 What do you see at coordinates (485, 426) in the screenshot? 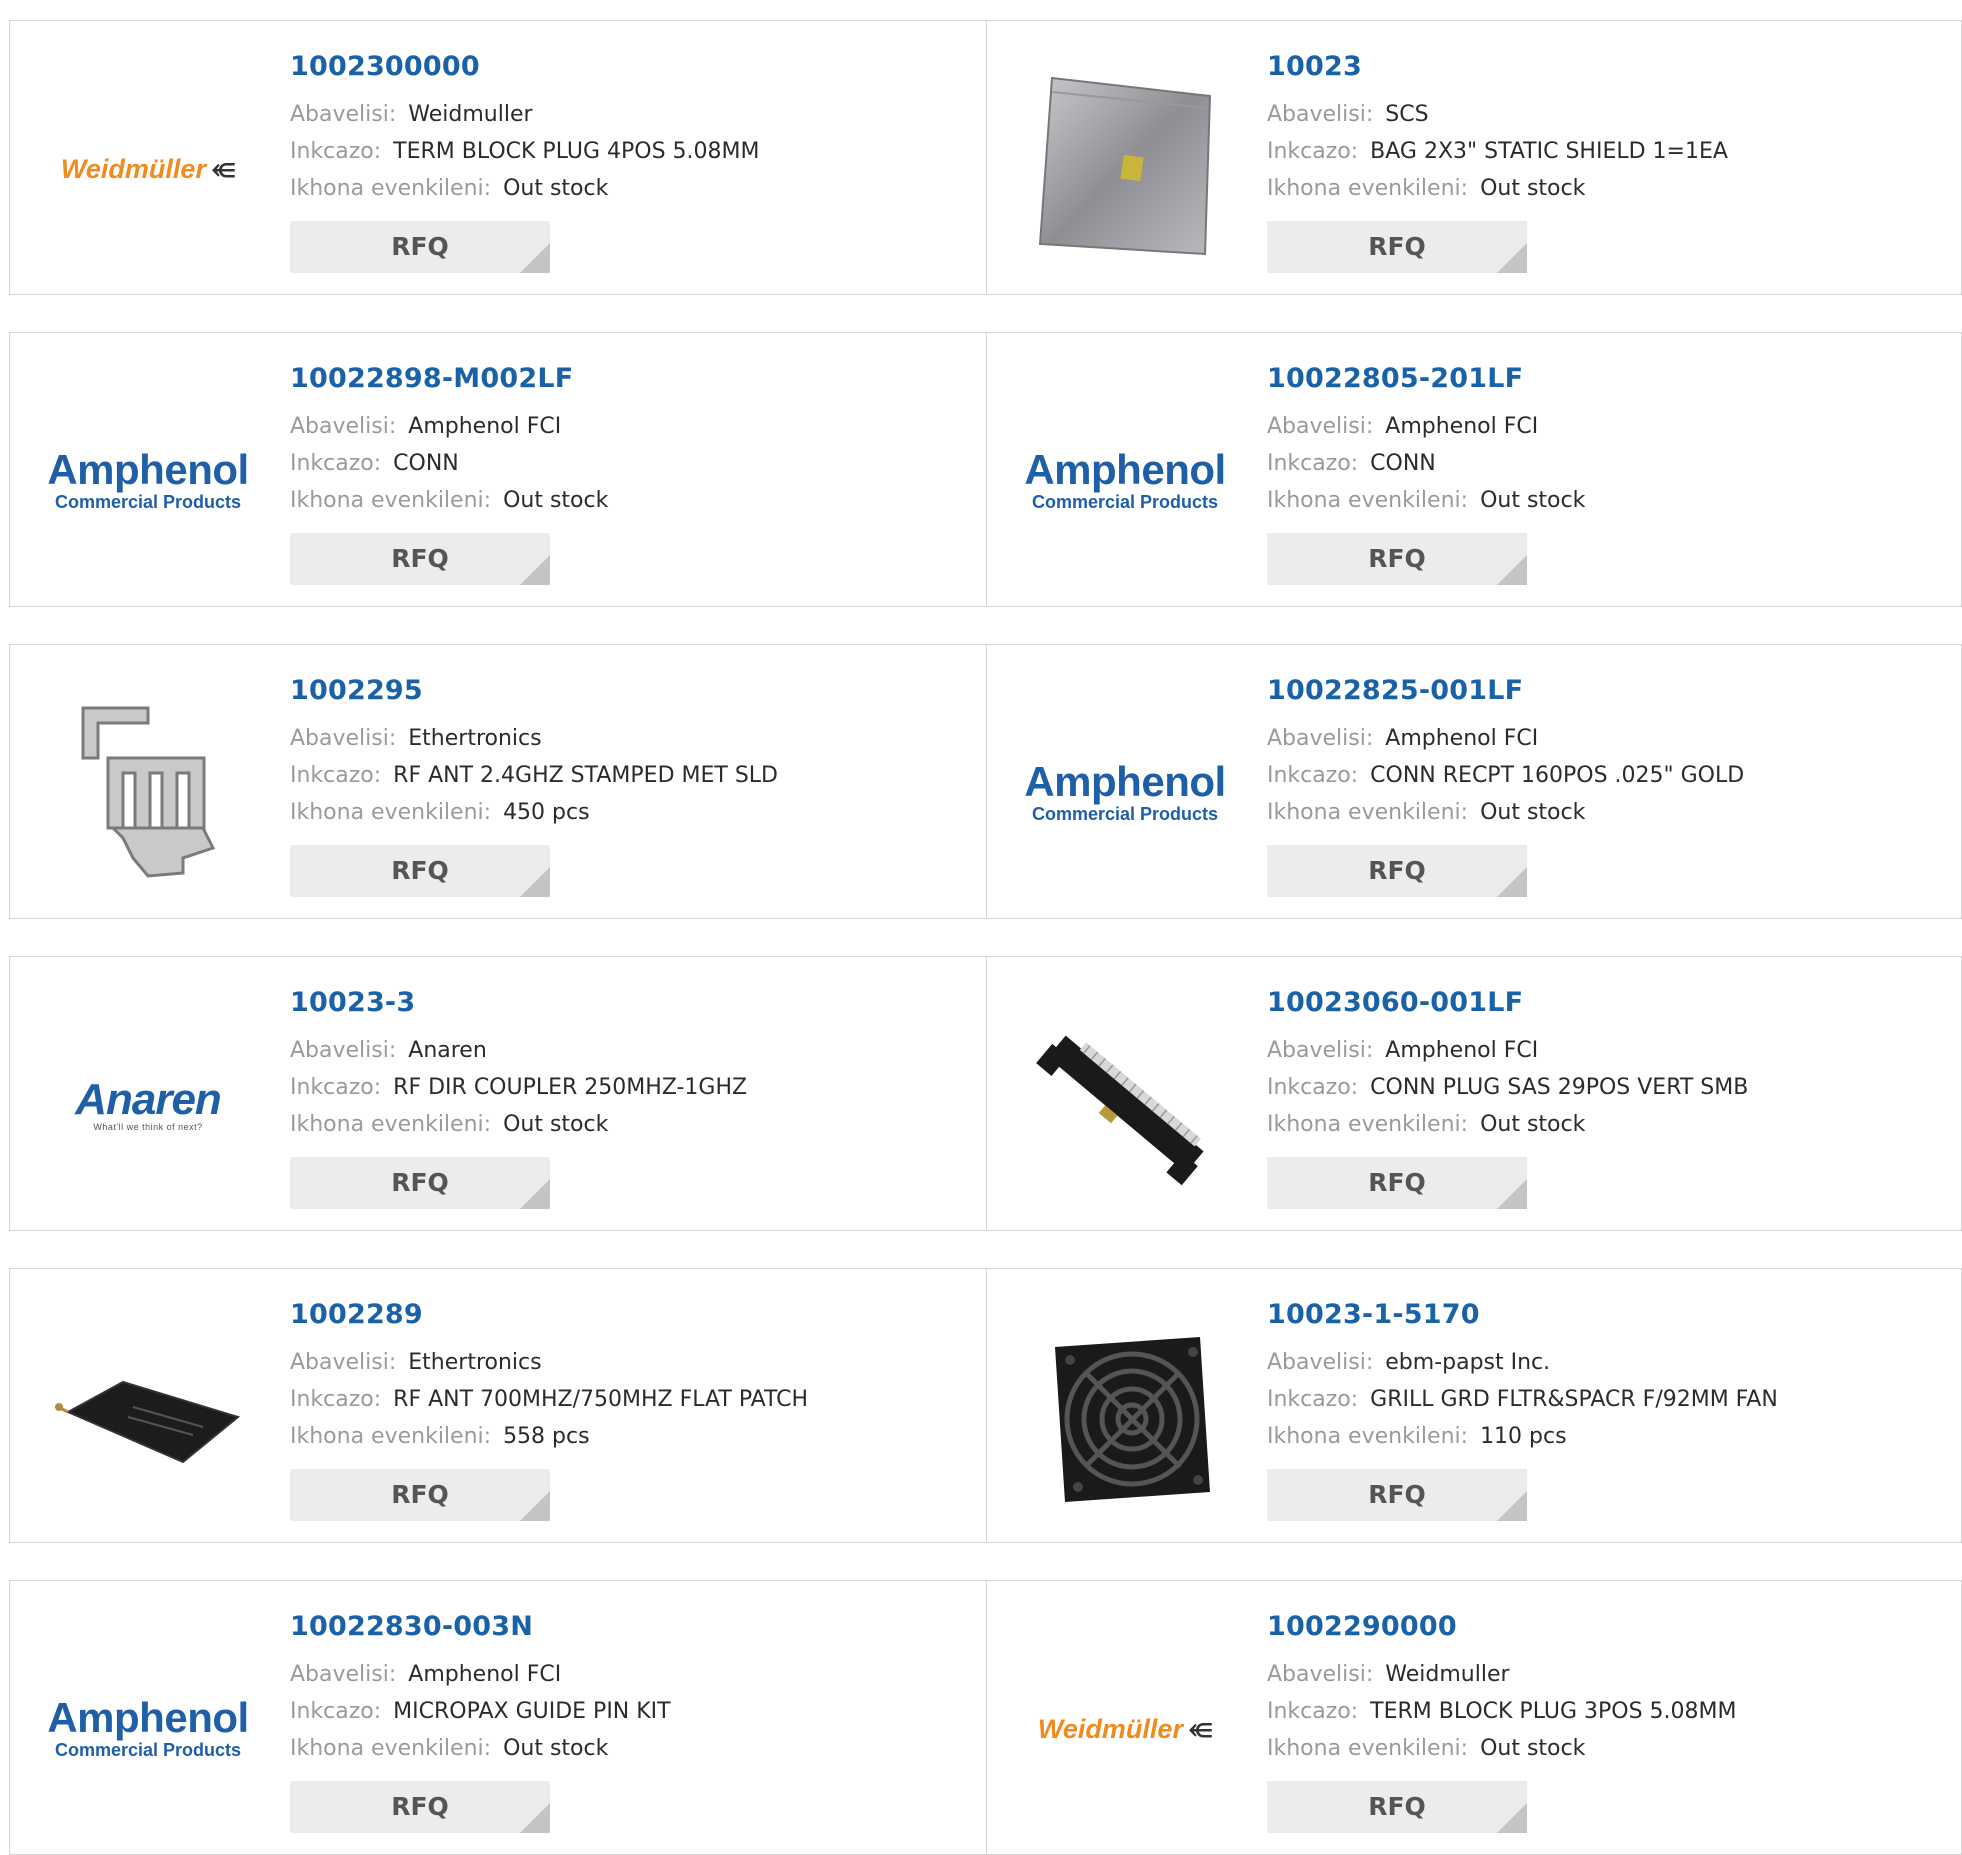
I see `manufacturer-value: Amphenol FCI` at bounding box center [485, 426].